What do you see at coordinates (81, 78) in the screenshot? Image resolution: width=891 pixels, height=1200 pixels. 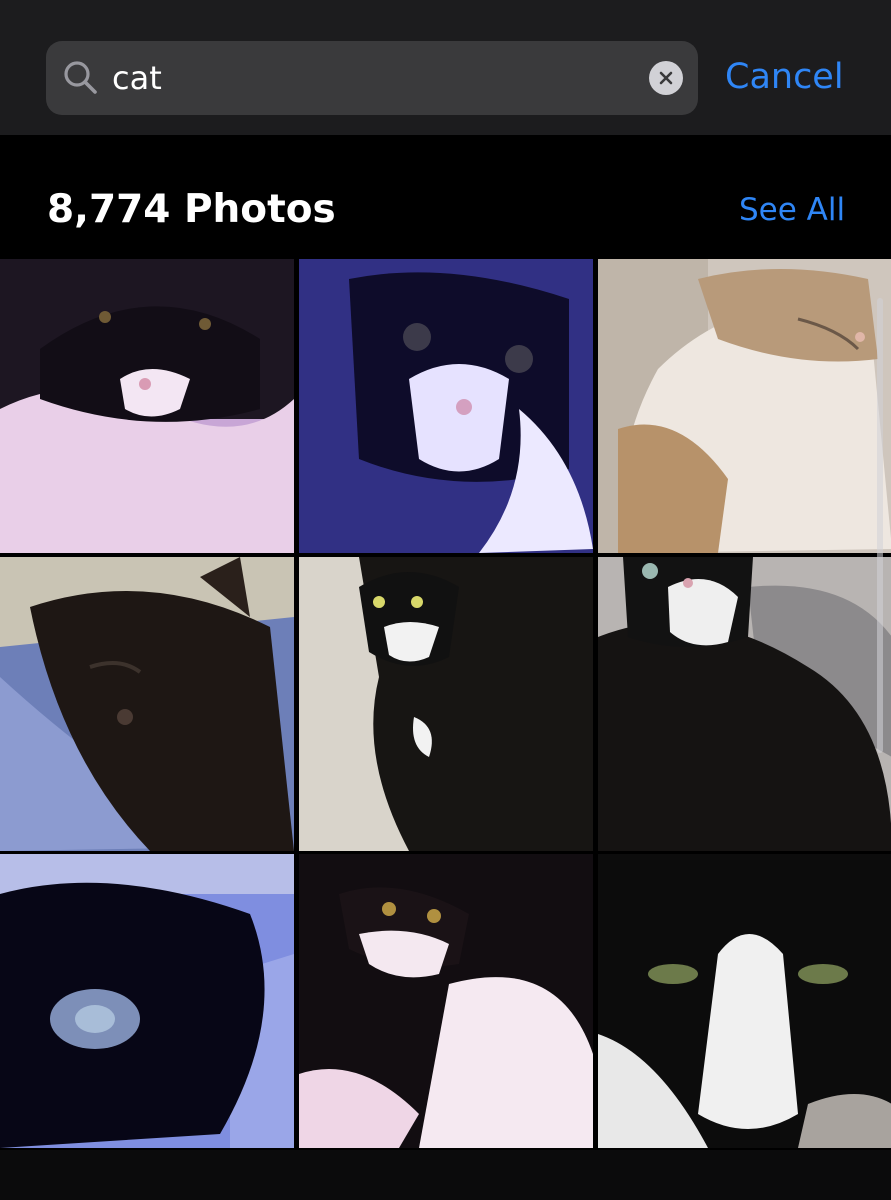 I see `search-icon` at bounding box center [81, 78].